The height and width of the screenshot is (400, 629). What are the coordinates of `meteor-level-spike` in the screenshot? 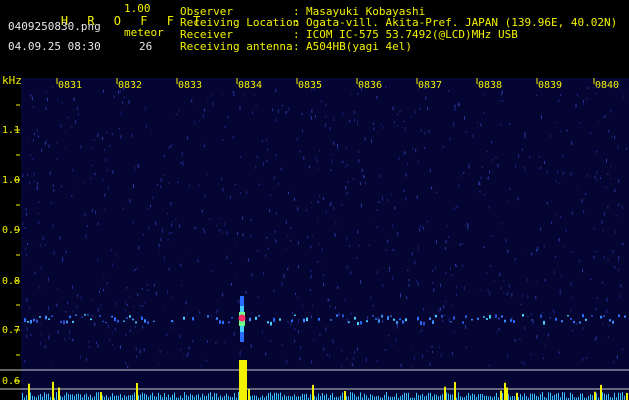 It's located at (243, 380).